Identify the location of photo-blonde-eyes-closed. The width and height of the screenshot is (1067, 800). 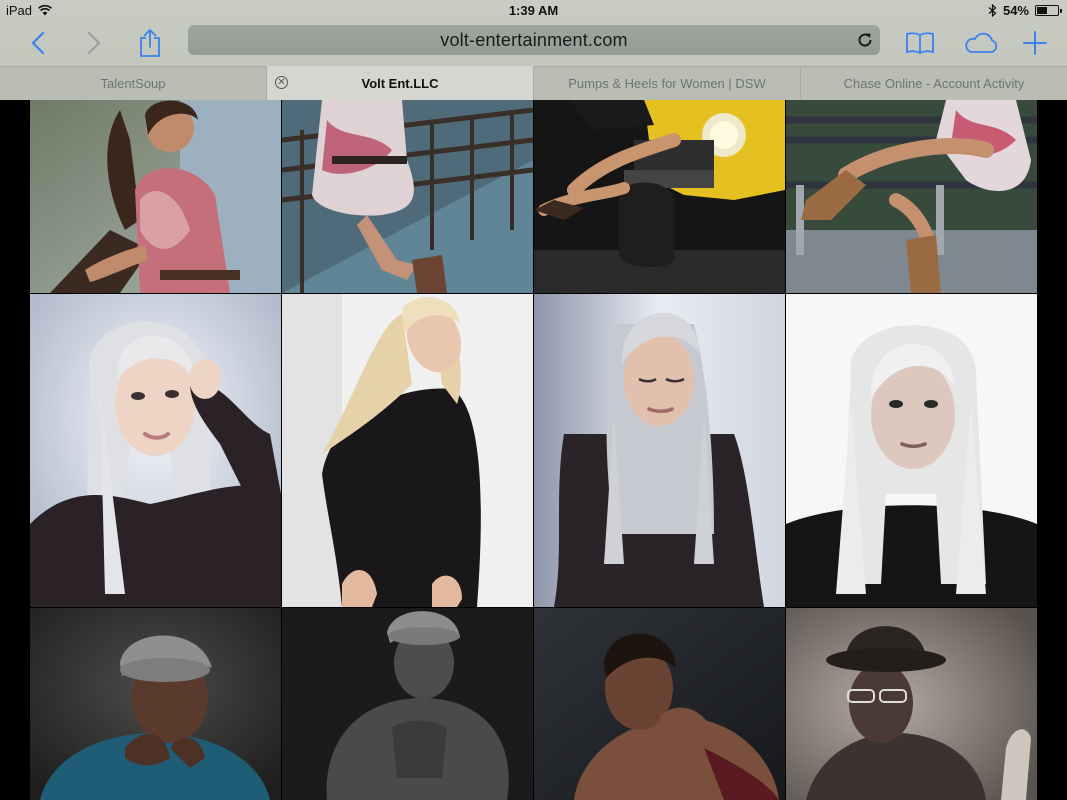
(659, 450).